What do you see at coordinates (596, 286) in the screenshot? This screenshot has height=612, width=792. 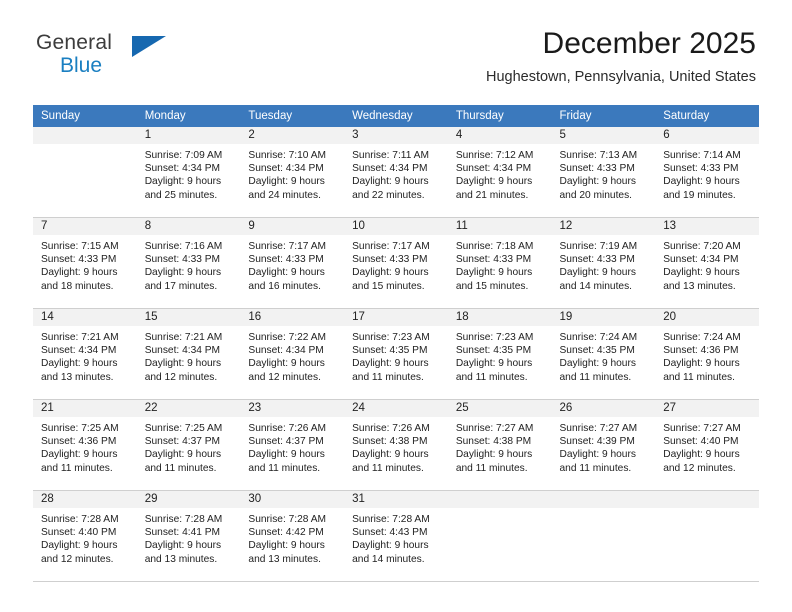 I see `day-info-line: and 14 minutes.` at bounding box center [596, 286].